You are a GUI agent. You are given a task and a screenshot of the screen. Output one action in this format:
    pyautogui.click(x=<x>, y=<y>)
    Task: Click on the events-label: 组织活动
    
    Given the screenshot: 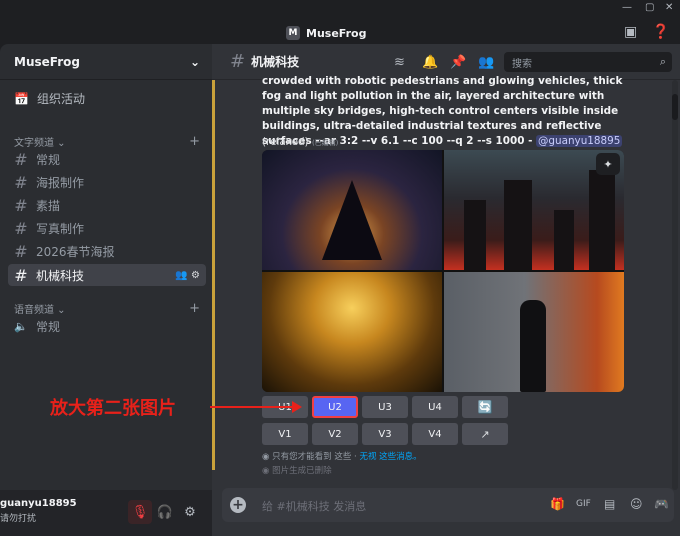 What is the action you would take?
    pyautogui.click(x=60, y=99)
    